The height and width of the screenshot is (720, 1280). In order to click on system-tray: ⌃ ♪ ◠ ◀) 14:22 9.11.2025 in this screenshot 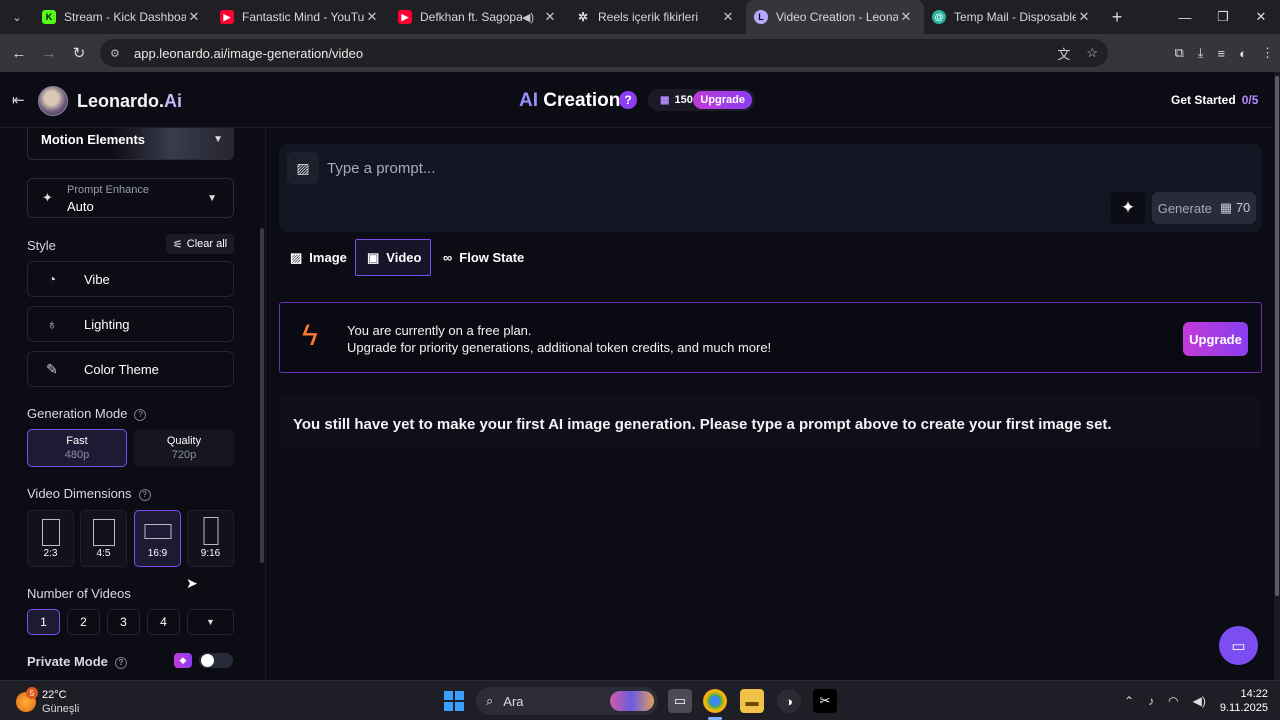, I will do `click(1196, 700)`.